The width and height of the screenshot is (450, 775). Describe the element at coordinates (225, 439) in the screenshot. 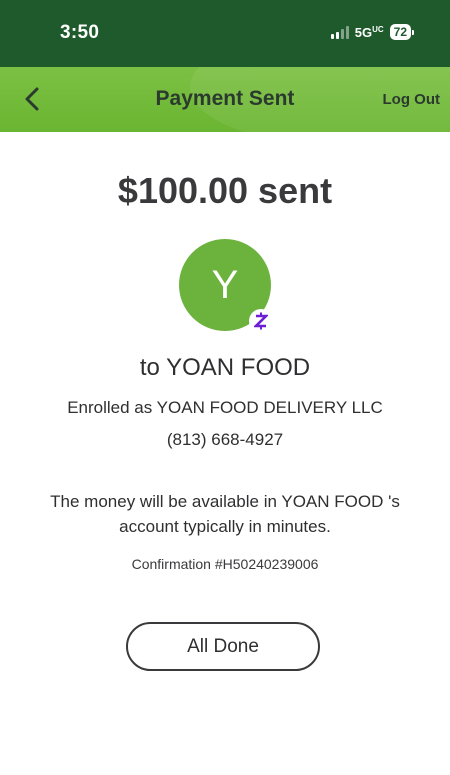

I see `recipient-phone: (813) 668-4927` at that location.